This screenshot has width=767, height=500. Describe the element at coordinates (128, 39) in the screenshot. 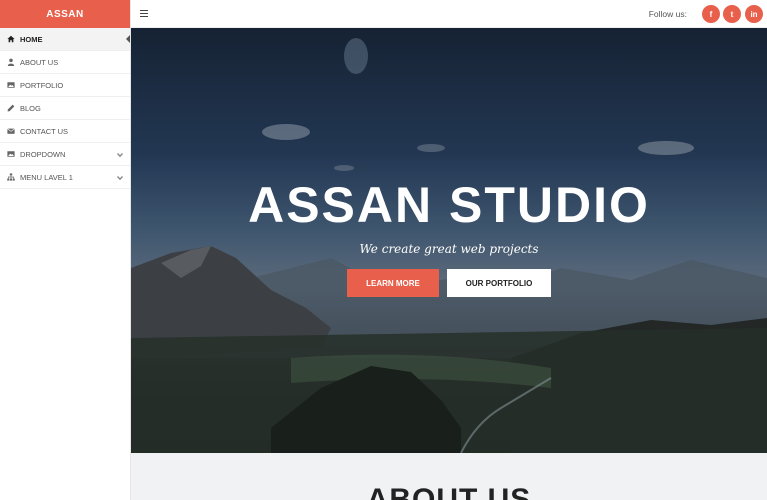

I see `active-indicator` at that location.